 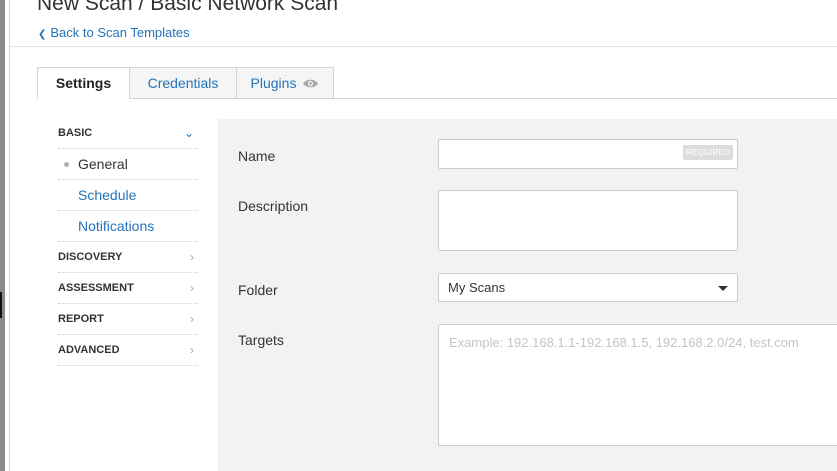 What do you see at coordinates (423, 46) in the screenshot?
I see `header-divider` at bounding box center [423, 46].